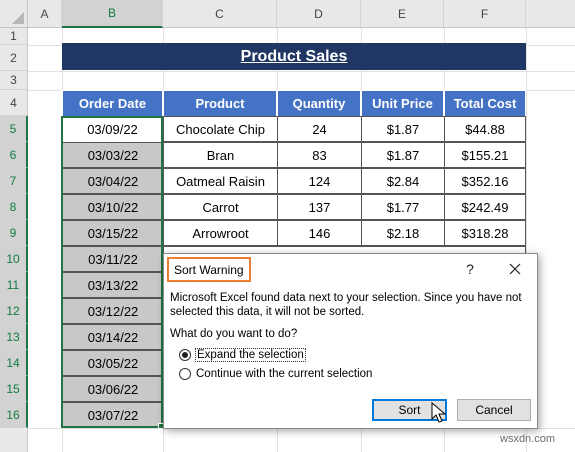 The height and width of the screenshot is (452, 575). I want to click on column-header-f: F, so click(485, 14).